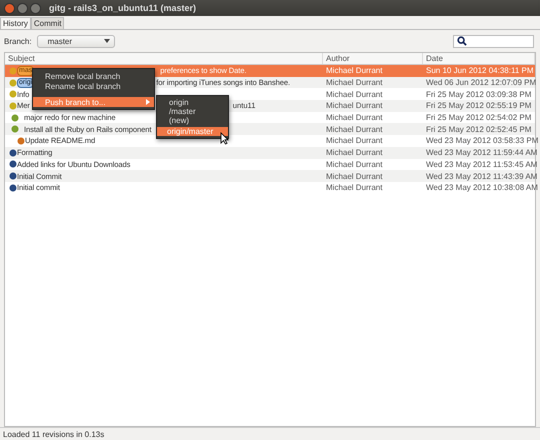  Describe the element at coordinates (373, 58) in the screenshot. I see `column-header: Author` at that location.